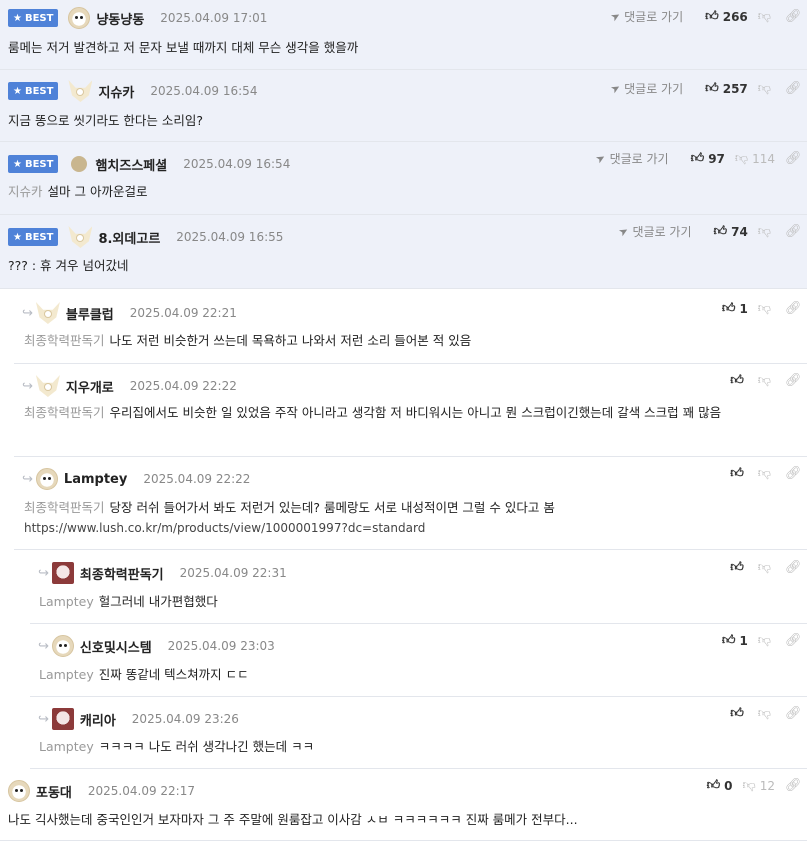 This screenshot has width=807, height=844. Describe the element at coordinates (116, 91) in the screenshot. I see `author-nick: 지슈카` at that location.